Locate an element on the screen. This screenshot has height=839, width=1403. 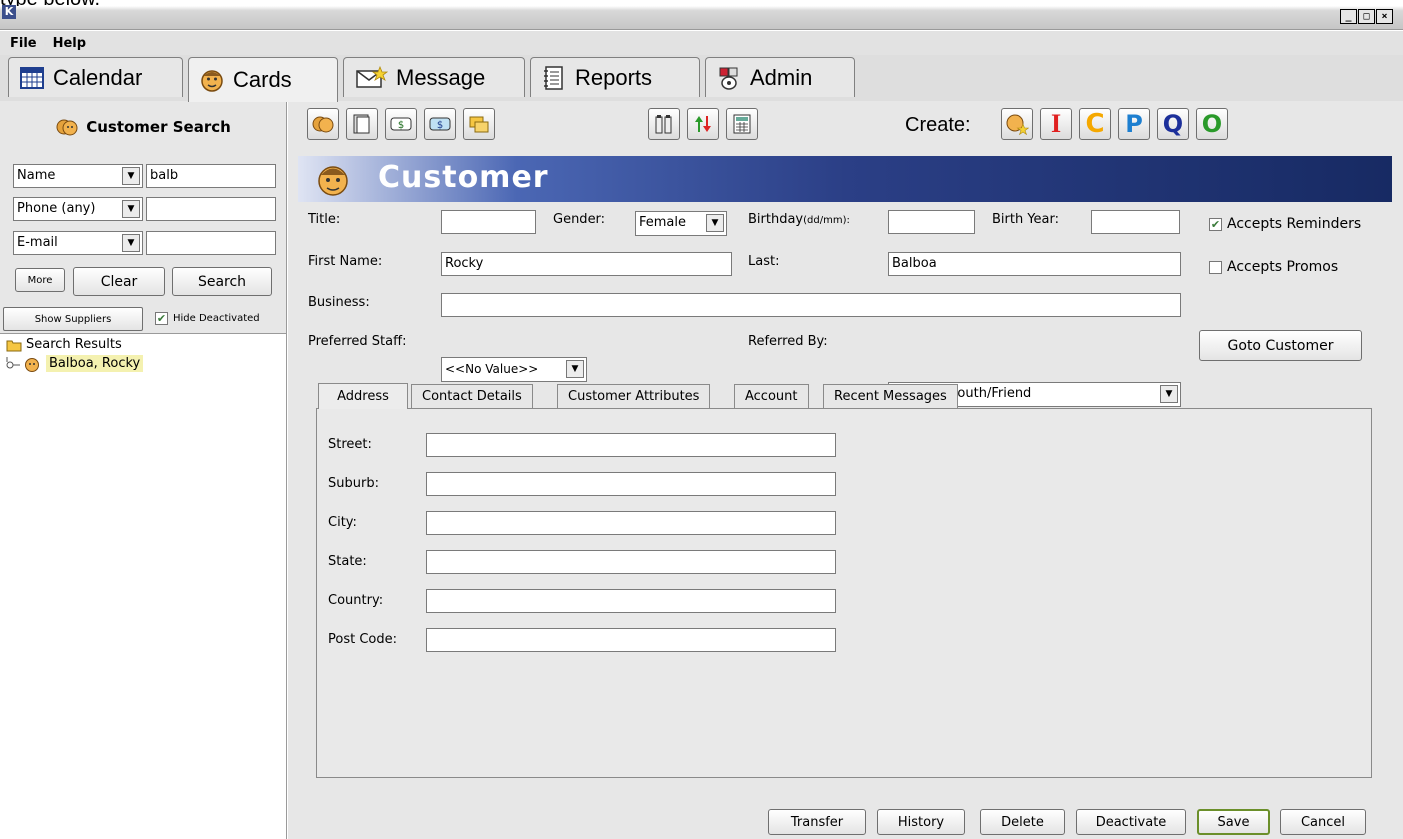
products-button is located at coordinates (664, 124).